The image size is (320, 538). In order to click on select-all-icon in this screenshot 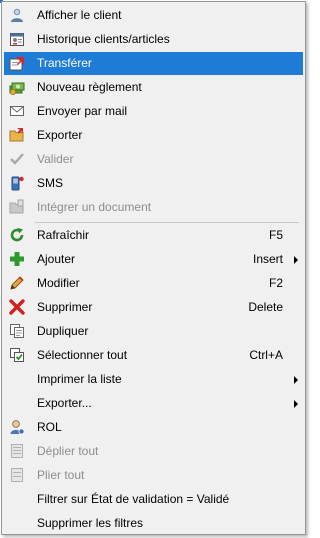, I will do `click(17, 355)`.